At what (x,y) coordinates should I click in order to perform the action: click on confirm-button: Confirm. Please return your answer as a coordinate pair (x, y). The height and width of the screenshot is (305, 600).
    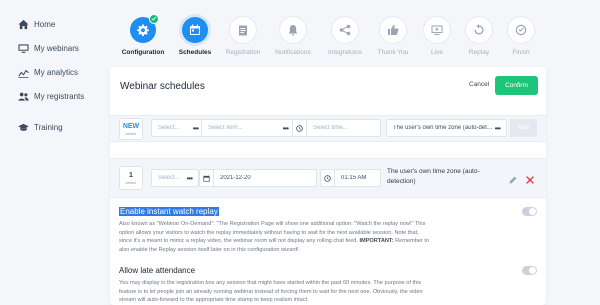
    Looking at the image, I should click on (516, 85).